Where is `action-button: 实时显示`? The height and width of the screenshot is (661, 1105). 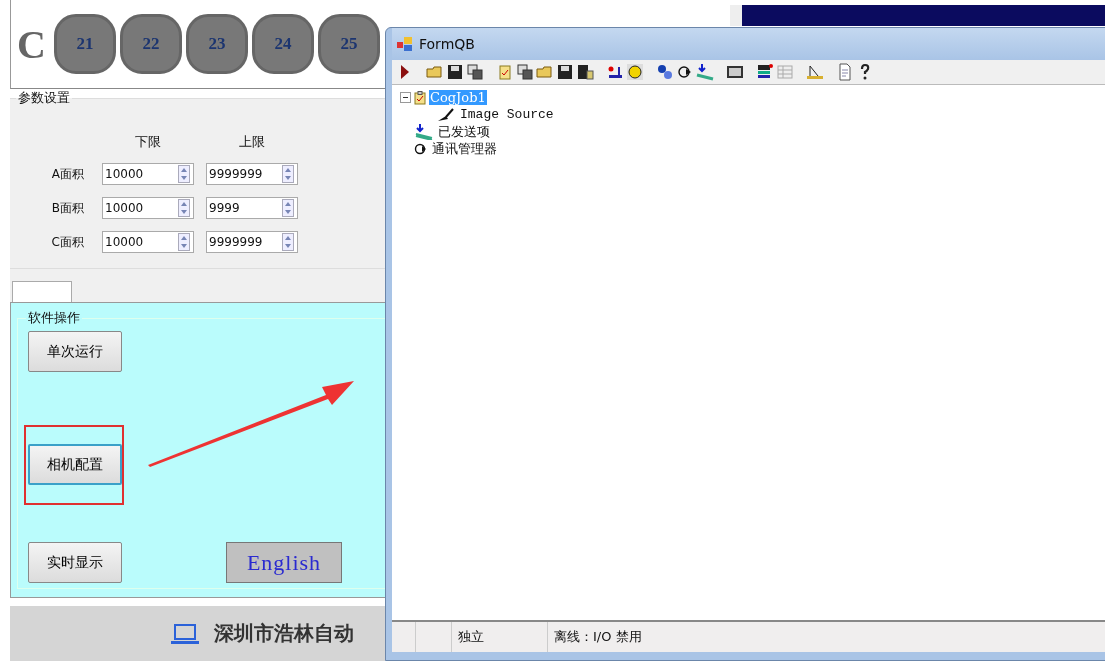
action-button: 实时显示 is located at coordinates (75, 562).